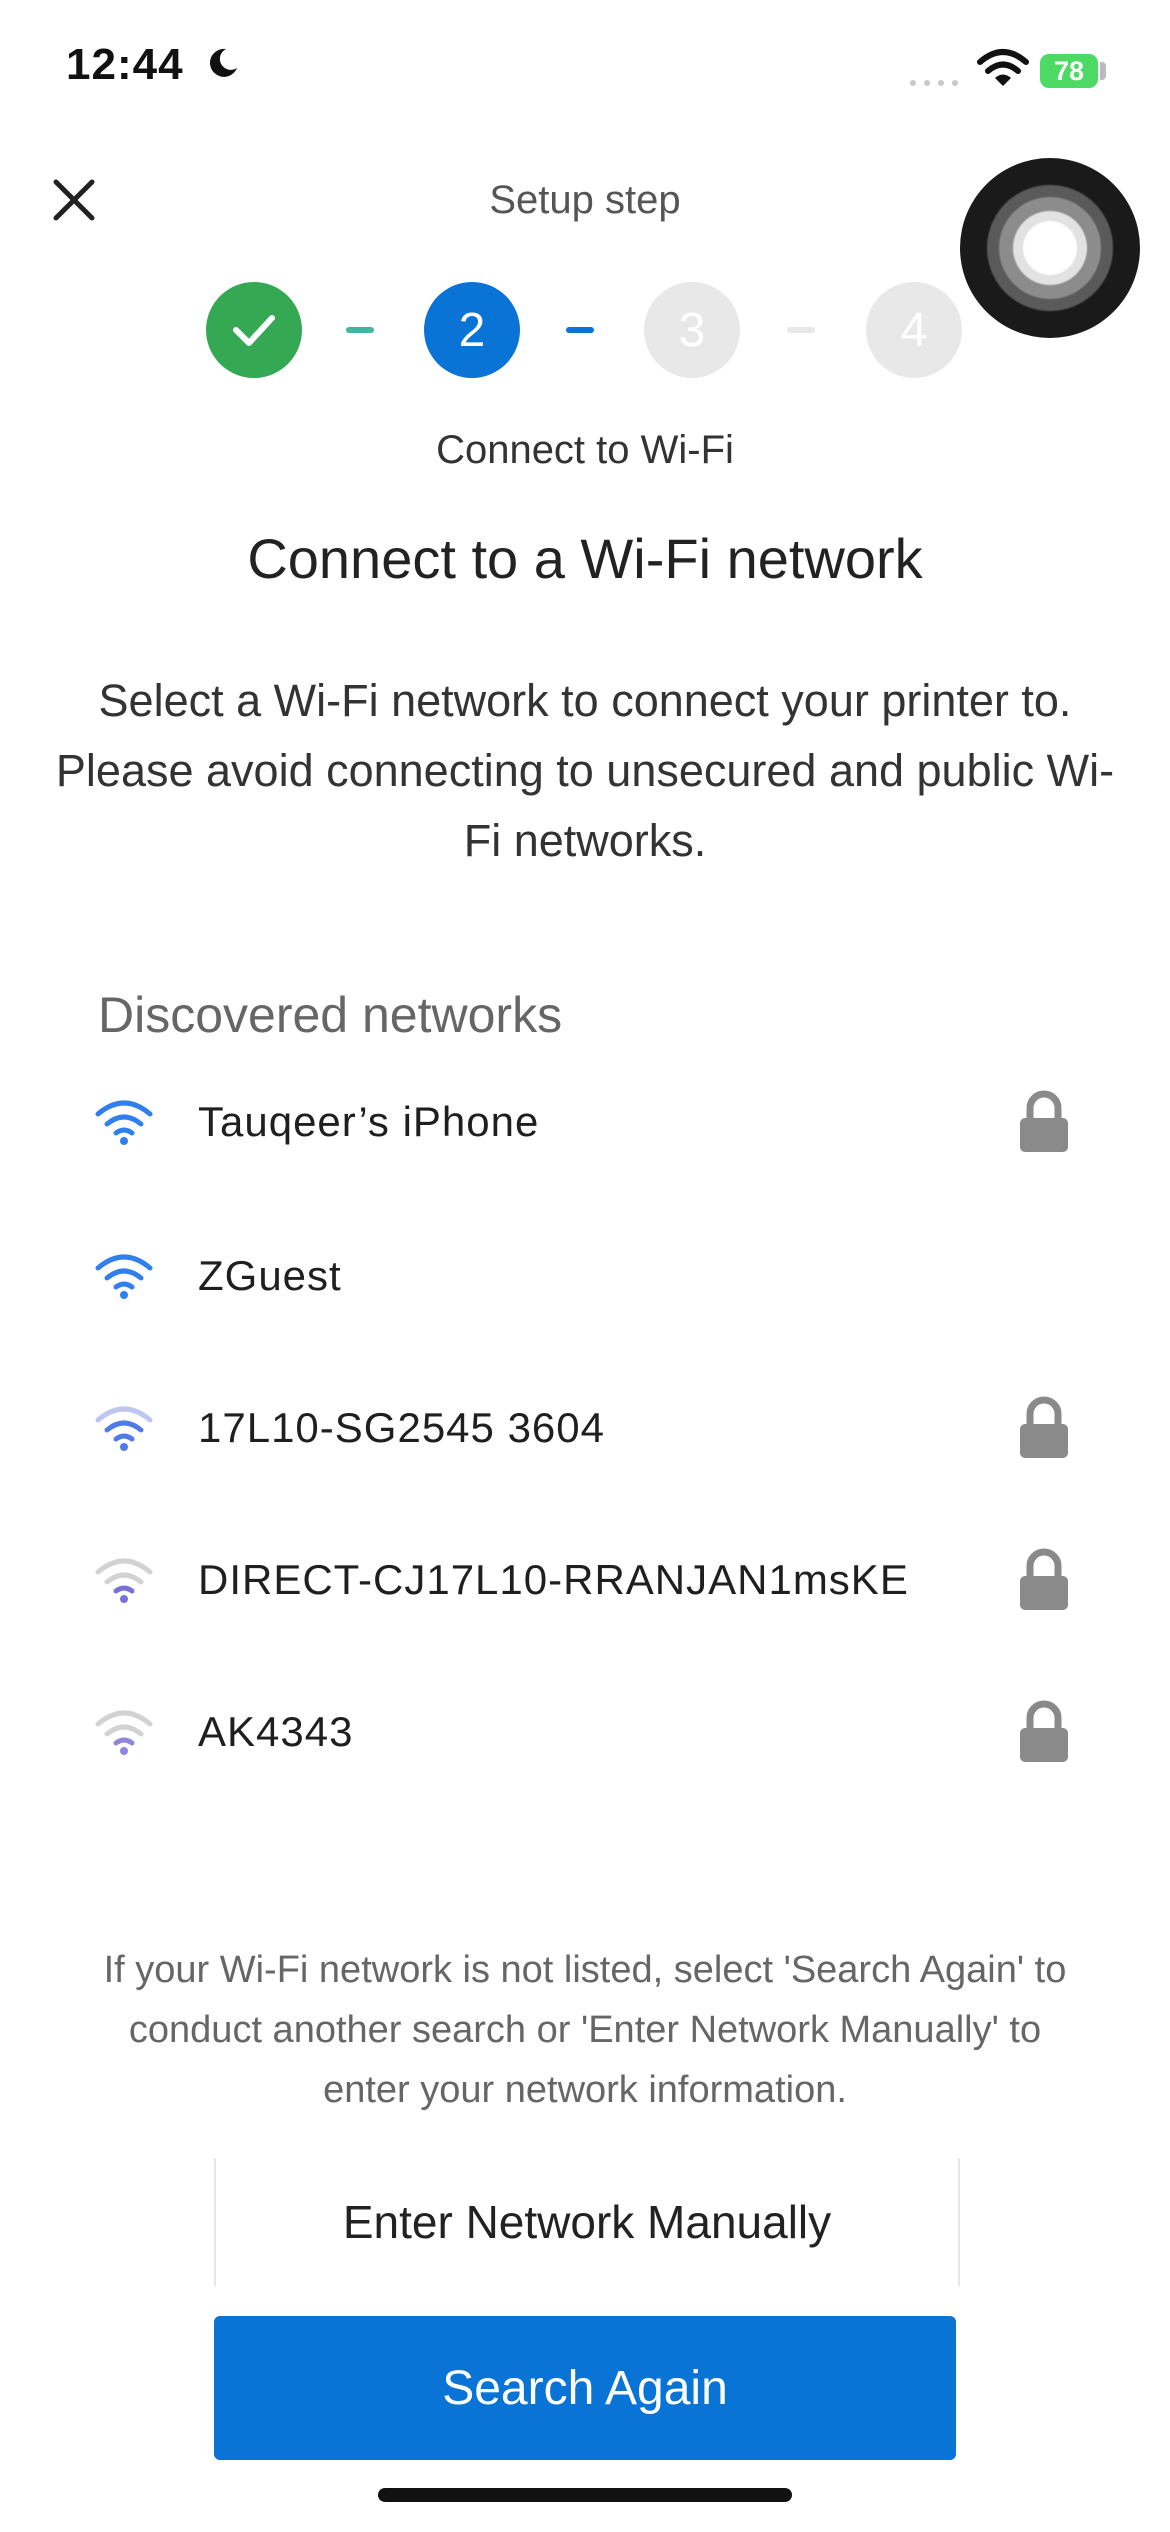 The height and width of the screenshot is (2532, 1170). Describe the element at coordinates (1003, 67) in the screenshot. I see `wifi-status-icon` at that location.